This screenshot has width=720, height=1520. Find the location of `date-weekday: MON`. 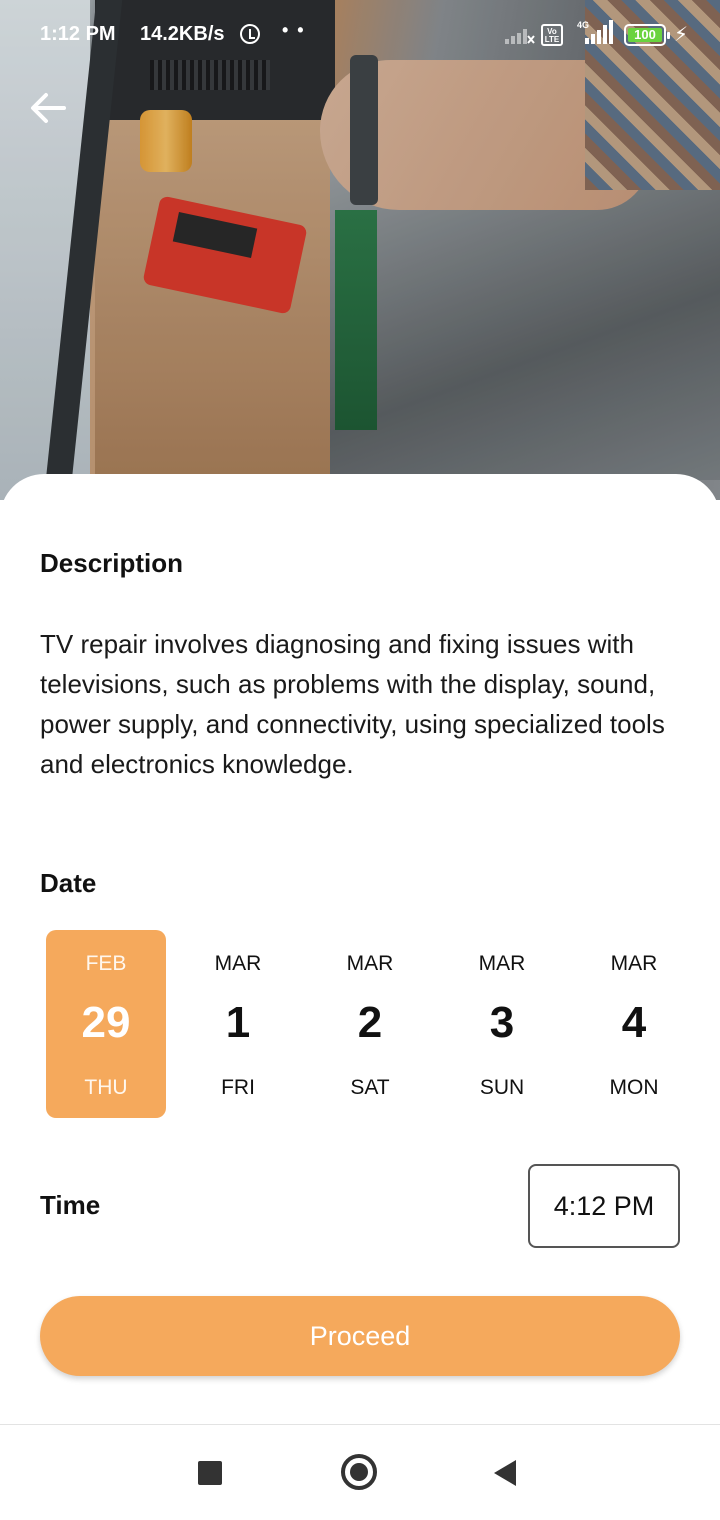

date-weekday: MON is located at coordinates (634, 1087).